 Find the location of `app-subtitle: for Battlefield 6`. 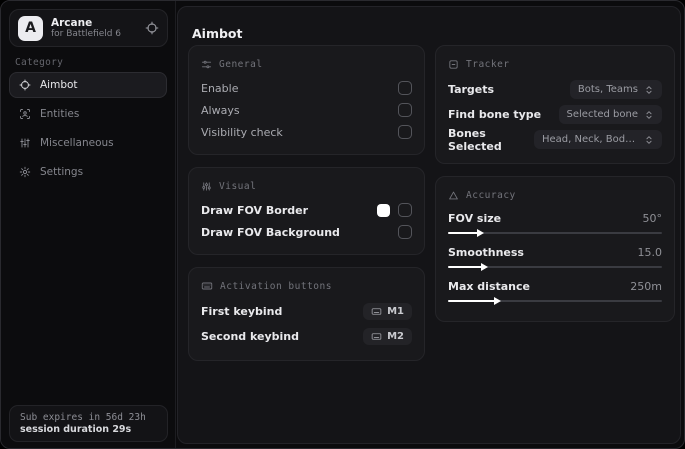

app-subtitle: for Battlefield 6 is located at coordinates (86, 33).